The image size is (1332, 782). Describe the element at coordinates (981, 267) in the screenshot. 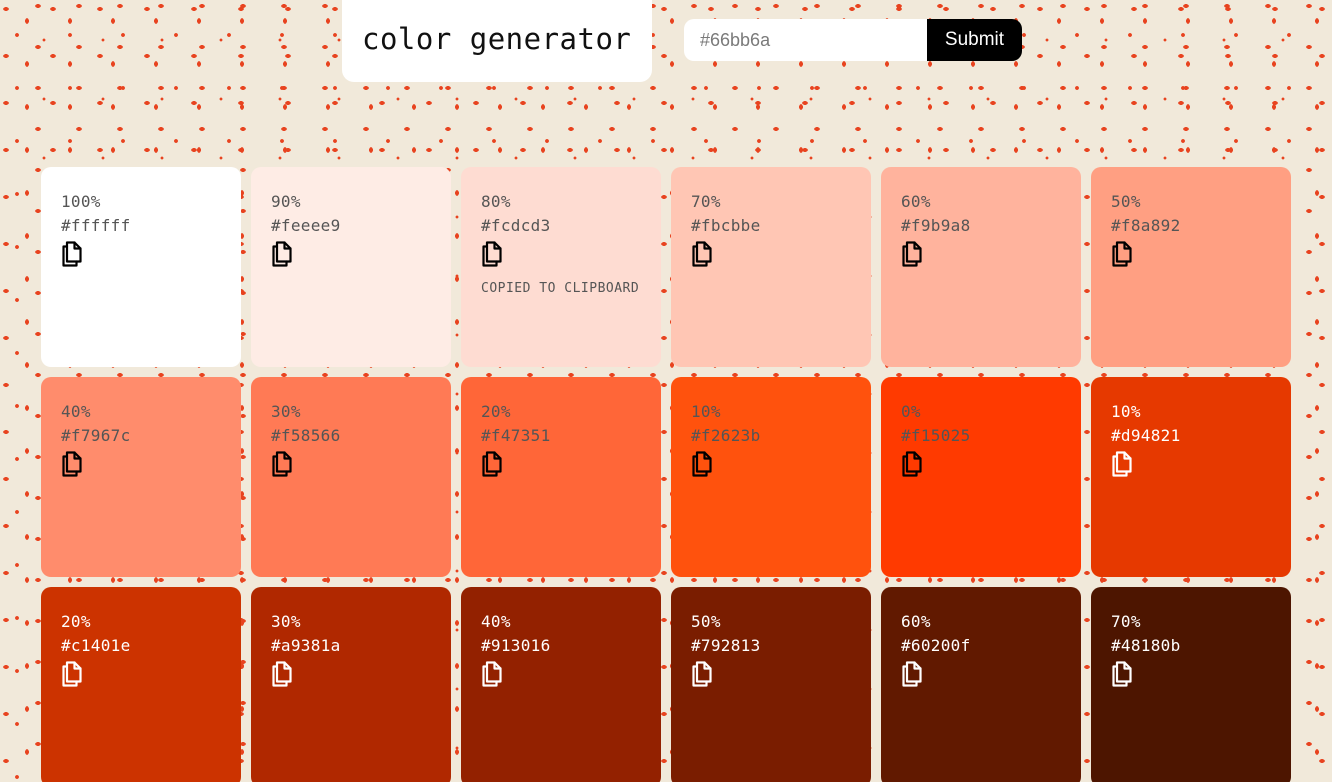

I see `color-swatch: 60% #f9b9a8` at that location.